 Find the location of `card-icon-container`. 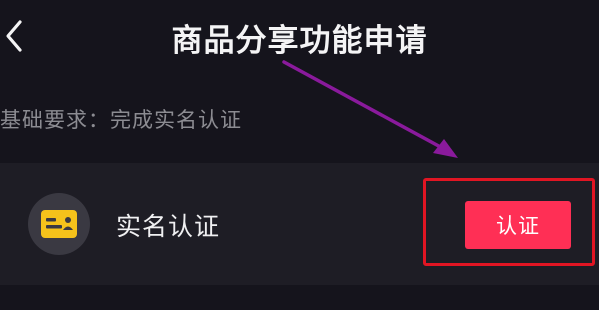

card-icon-container is located at coordinates (59, 224).